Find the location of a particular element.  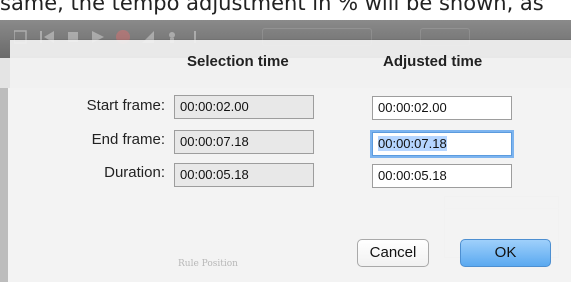

duration-selection-field: 00:00:05.18 is located at coordinates (244, 175).